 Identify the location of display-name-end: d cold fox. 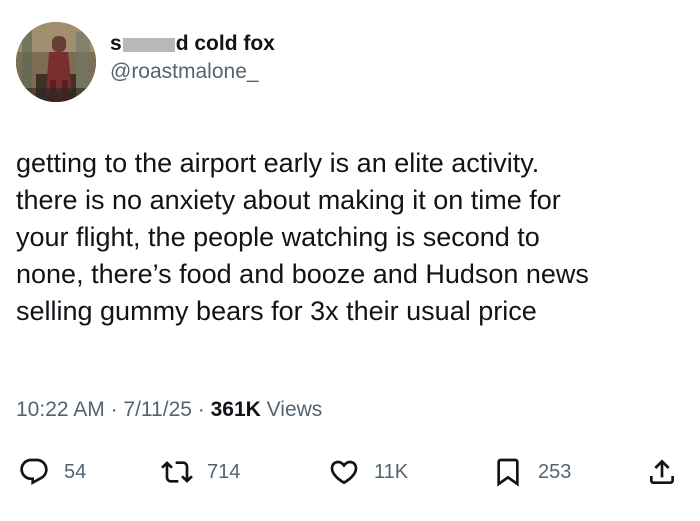
(225, 43).